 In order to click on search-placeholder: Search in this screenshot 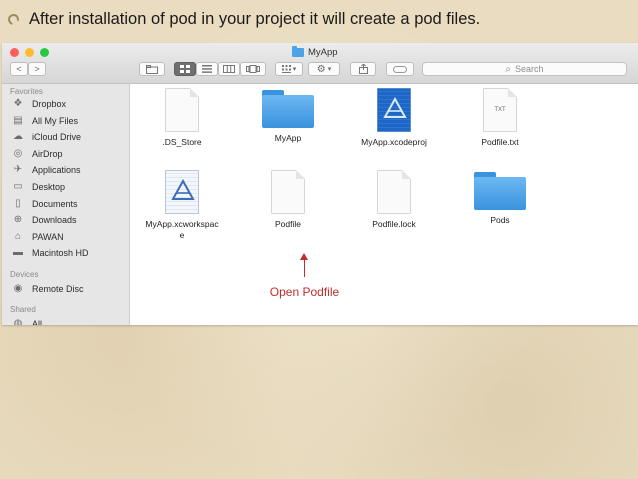, I will do `click(529, 69)`.